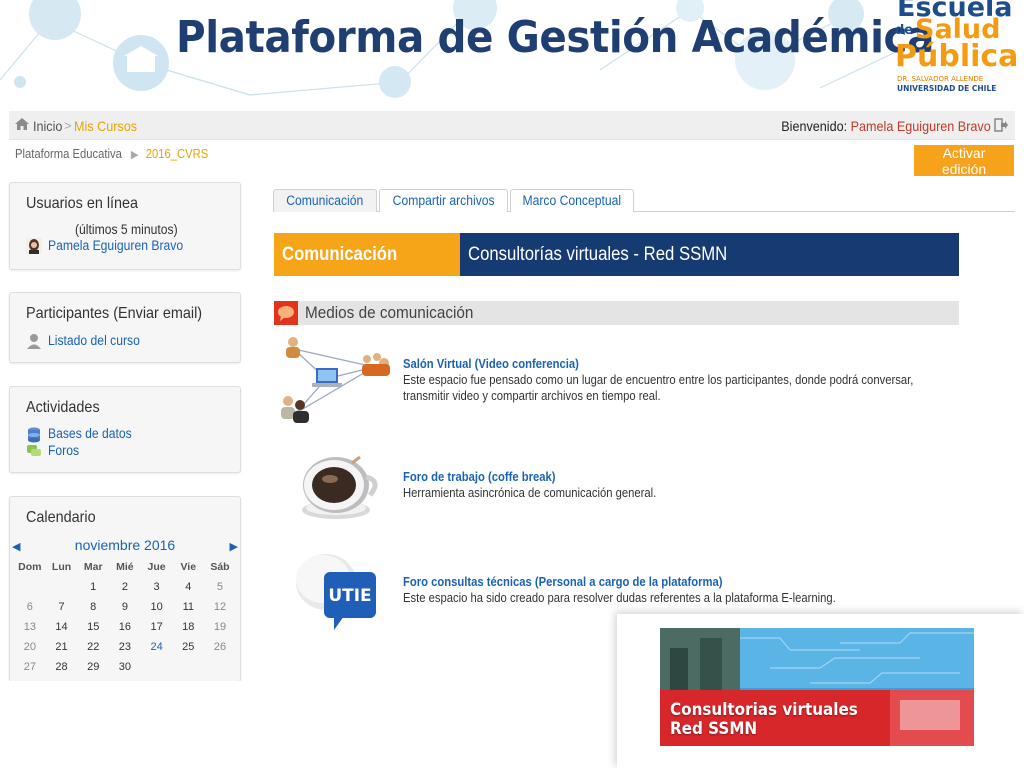 This screenshot has width=1024, height=768. Describe the element at coordinates (134, 155) in the screenshot. I see `breadcrumb-arrow-icon: ▶` at that location.